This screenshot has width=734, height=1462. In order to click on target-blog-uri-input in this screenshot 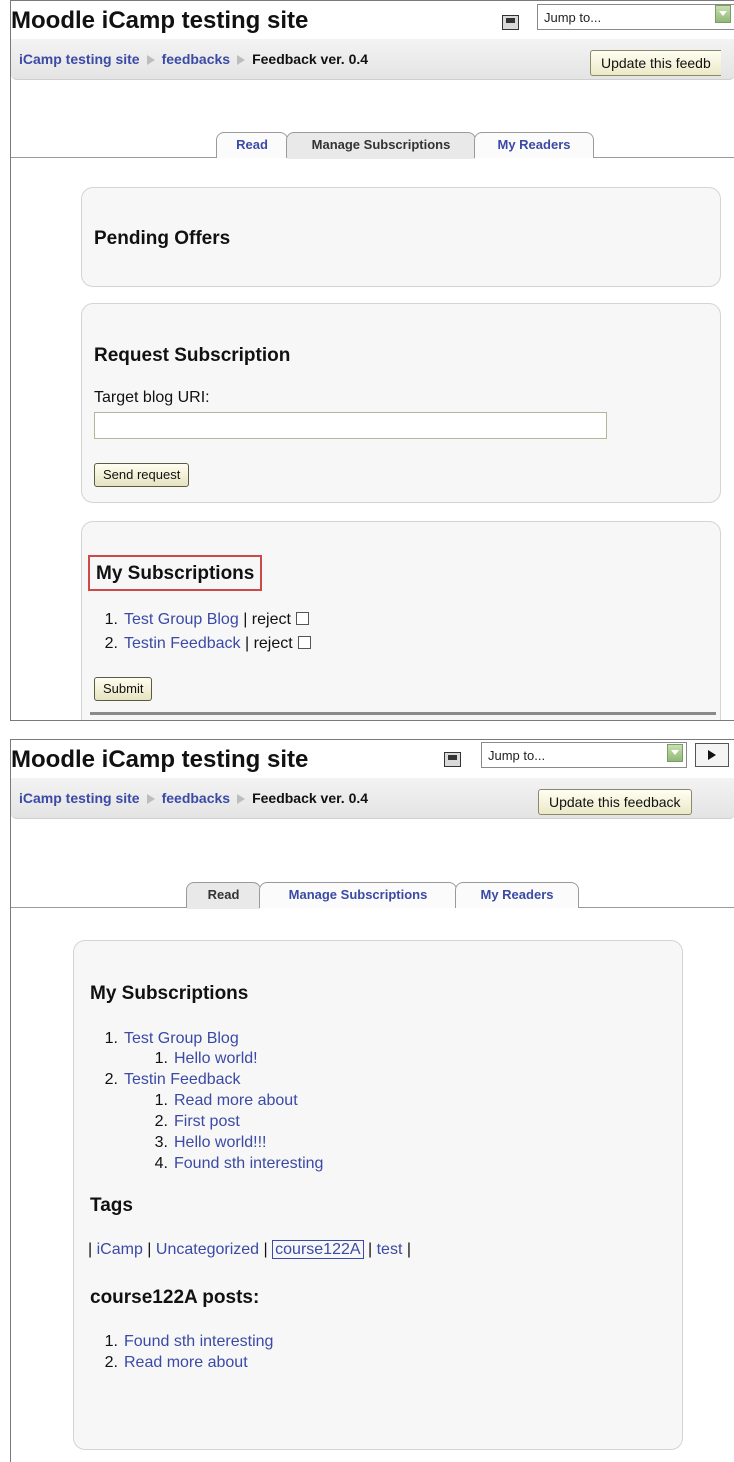, I will do `click(350, 425)`.